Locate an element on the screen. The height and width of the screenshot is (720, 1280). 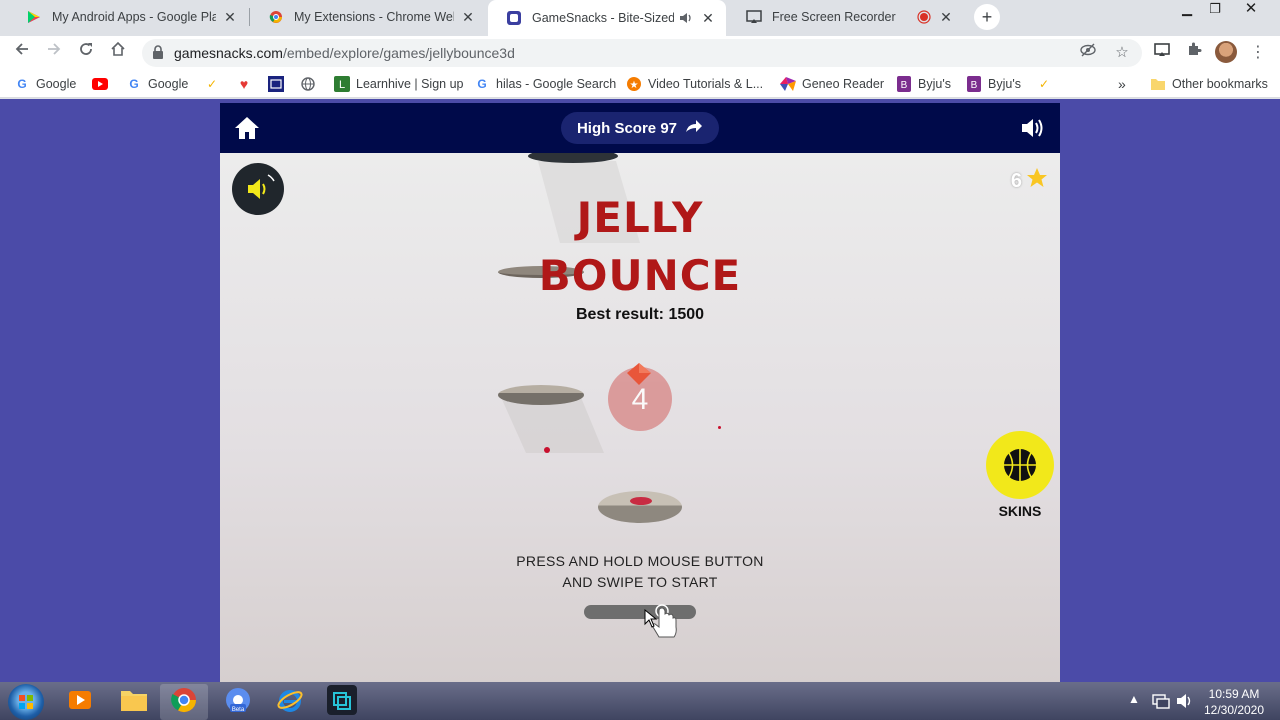
taskbar-internet-explorer is located at coordinates (290, 702).